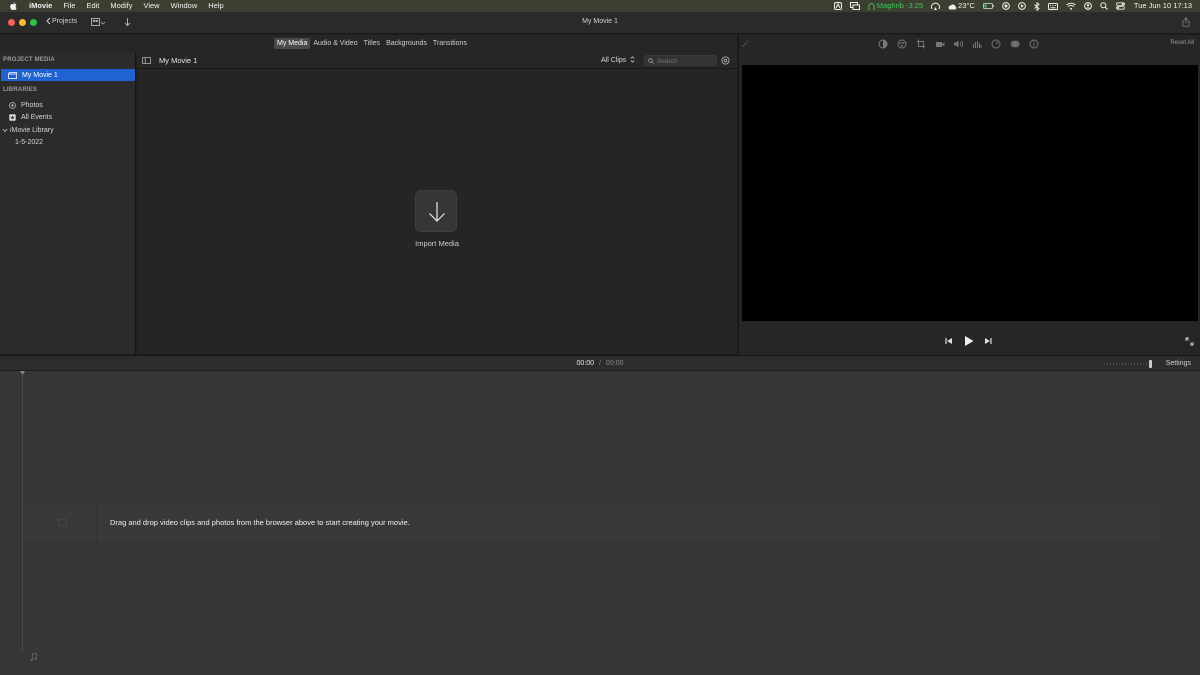 The image size is (1200, 675). I want to click on volume-icon, so click(958, 44).